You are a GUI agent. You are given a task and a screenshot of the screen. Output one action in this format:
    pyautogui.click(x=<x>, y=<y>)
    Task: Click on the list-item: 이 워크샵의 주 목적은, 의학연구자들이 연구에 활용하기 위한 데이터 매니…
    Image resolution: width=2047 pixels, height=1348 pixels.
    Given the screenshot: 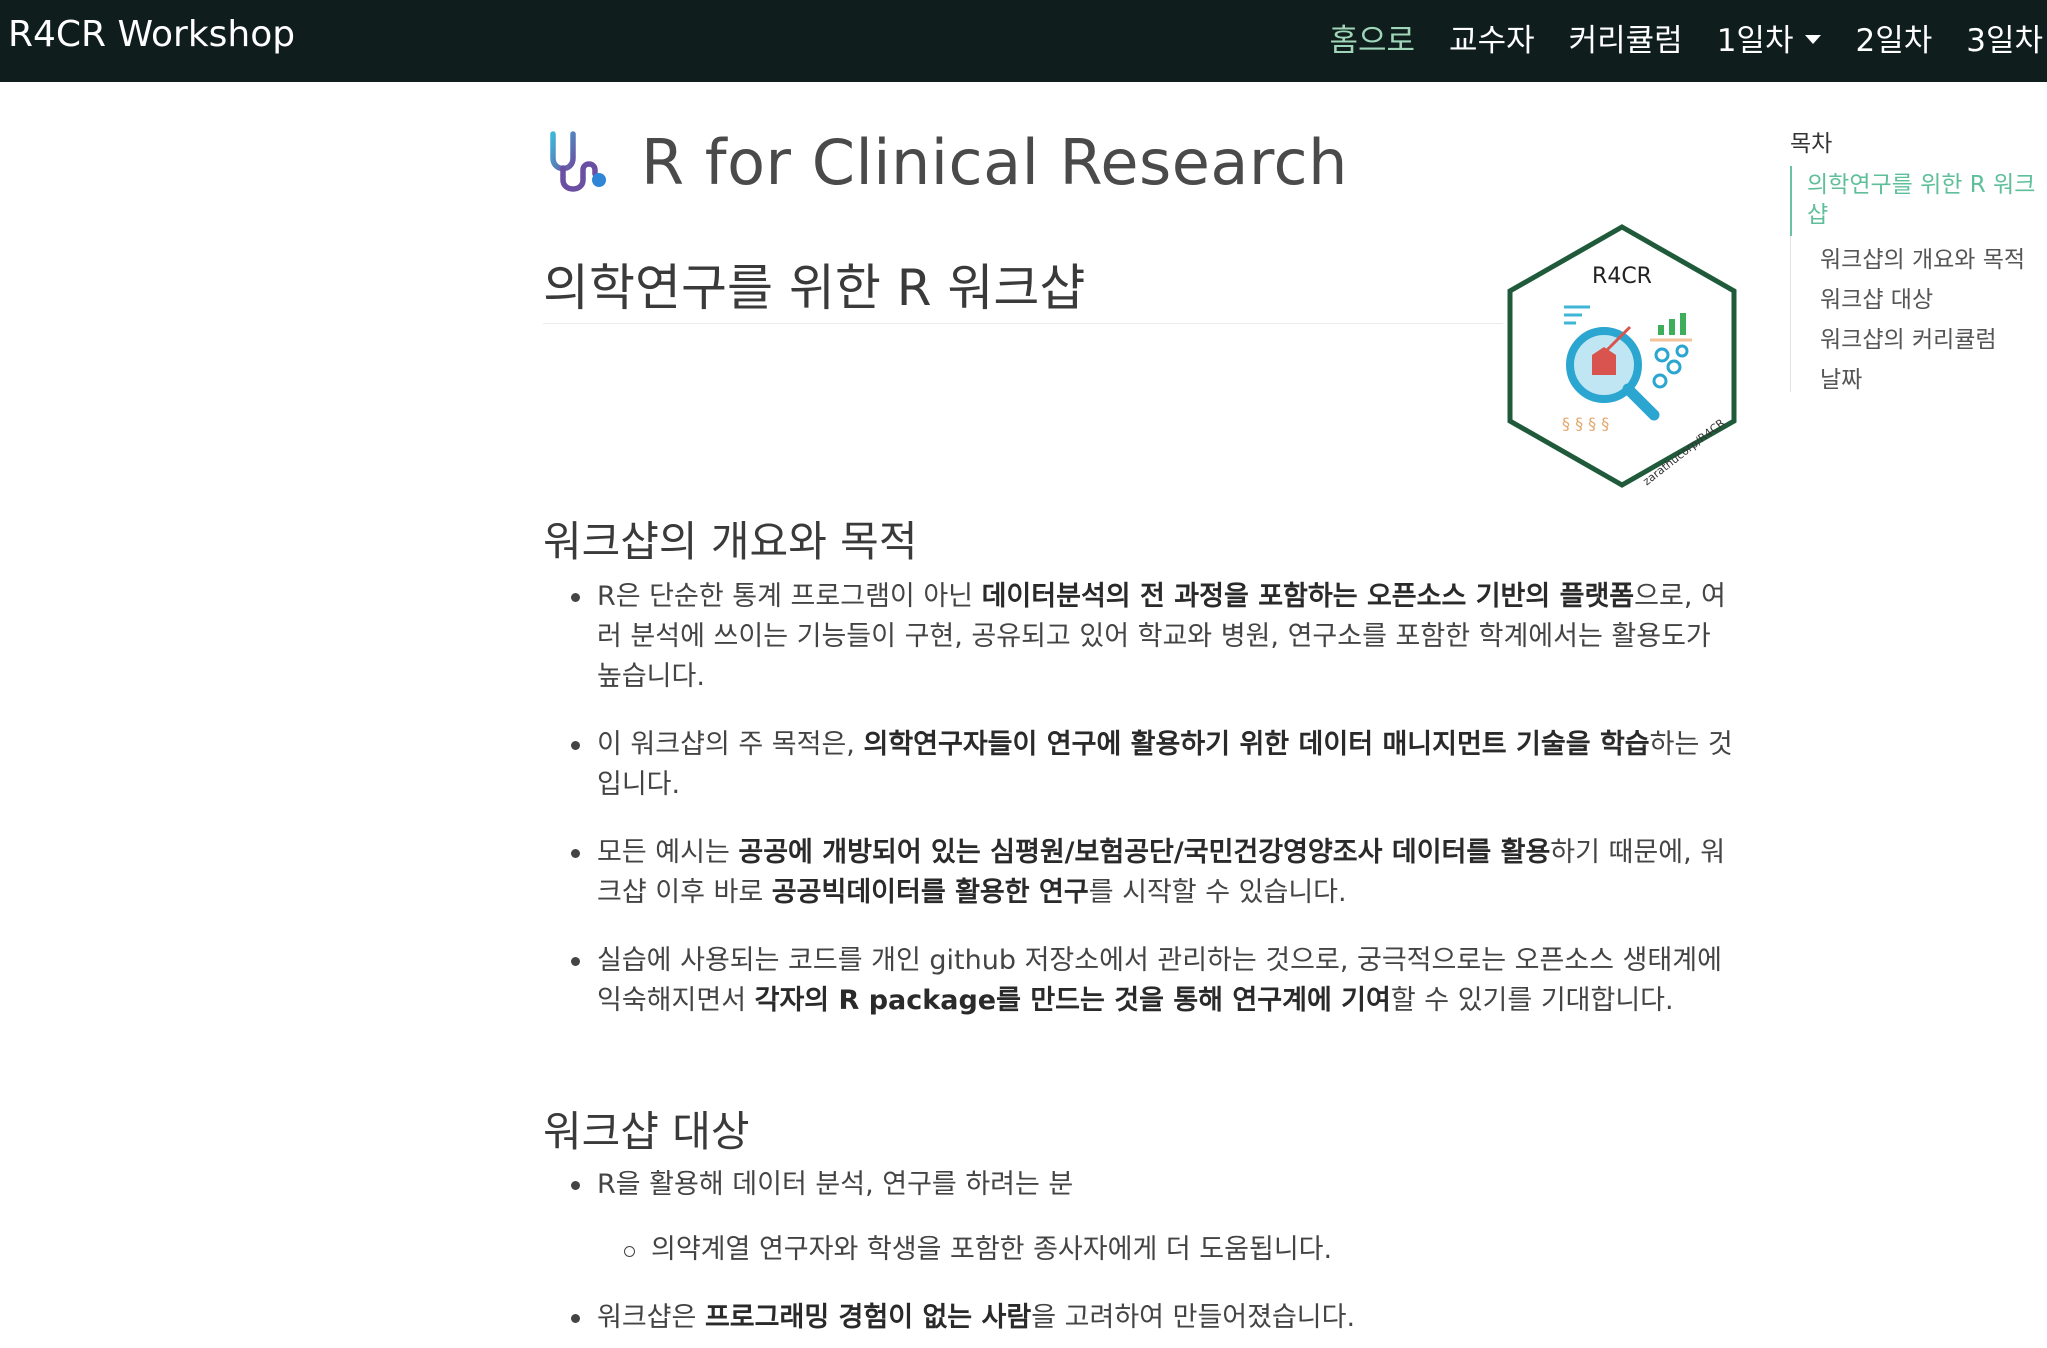 What is the action you would take?
    pyautogui.click(x=1153, y=765)
    